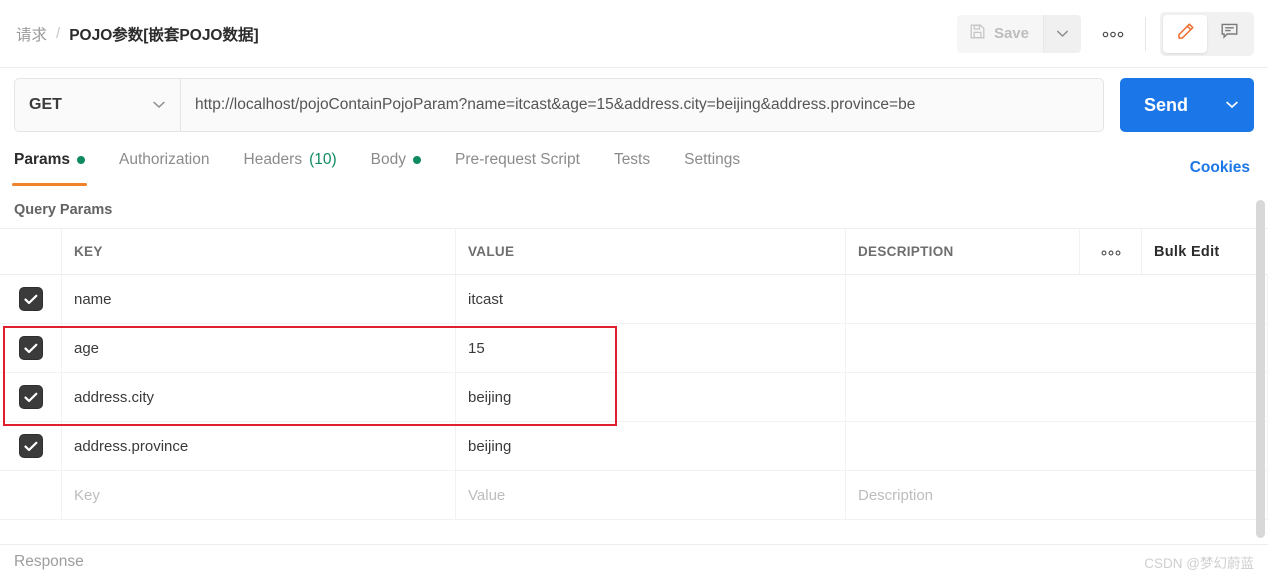  I want to click on send-label: Send, so click(1165, 104).